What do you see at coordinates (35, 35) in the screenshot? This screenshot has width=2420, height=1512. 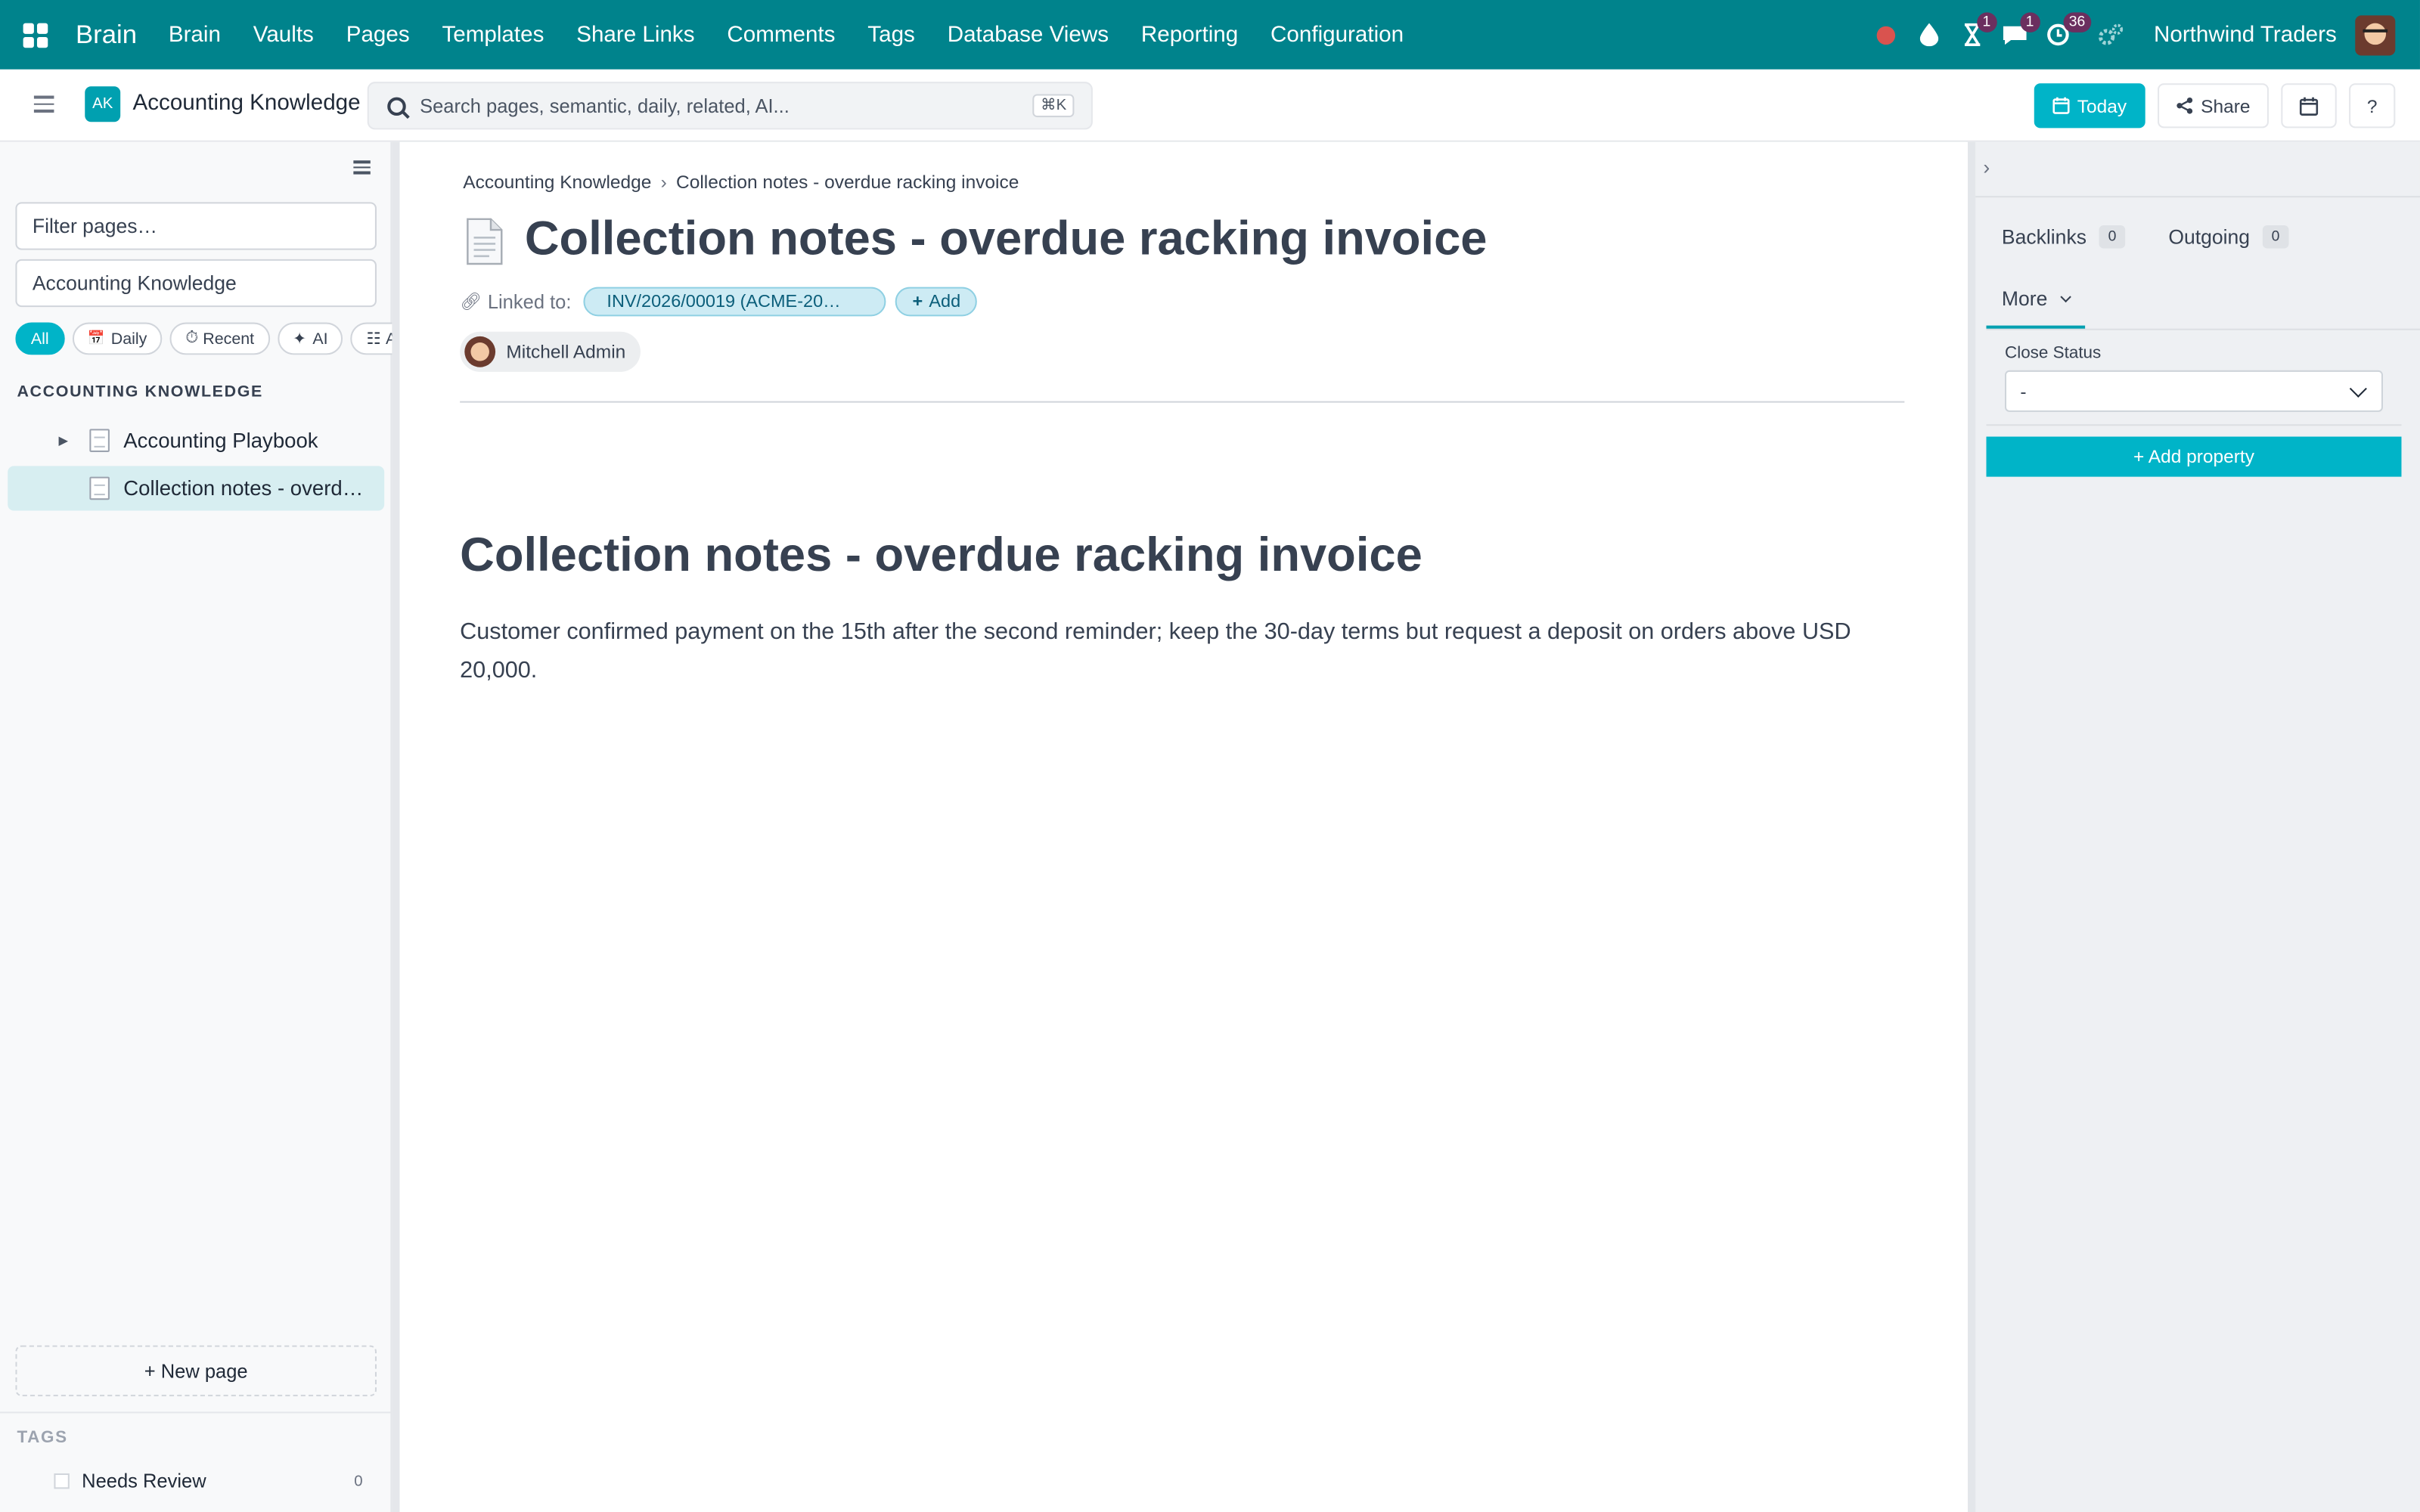 I see `apps-grid-icon` at bounding box center [35, 35].